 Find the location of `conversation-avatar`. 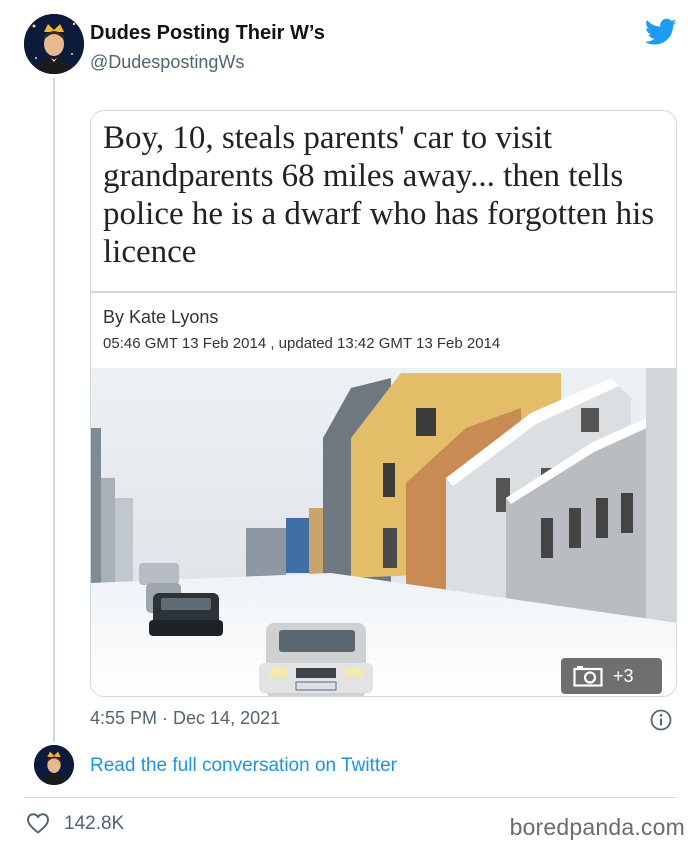

conversation-avatar is located at coordinates (54, 765).